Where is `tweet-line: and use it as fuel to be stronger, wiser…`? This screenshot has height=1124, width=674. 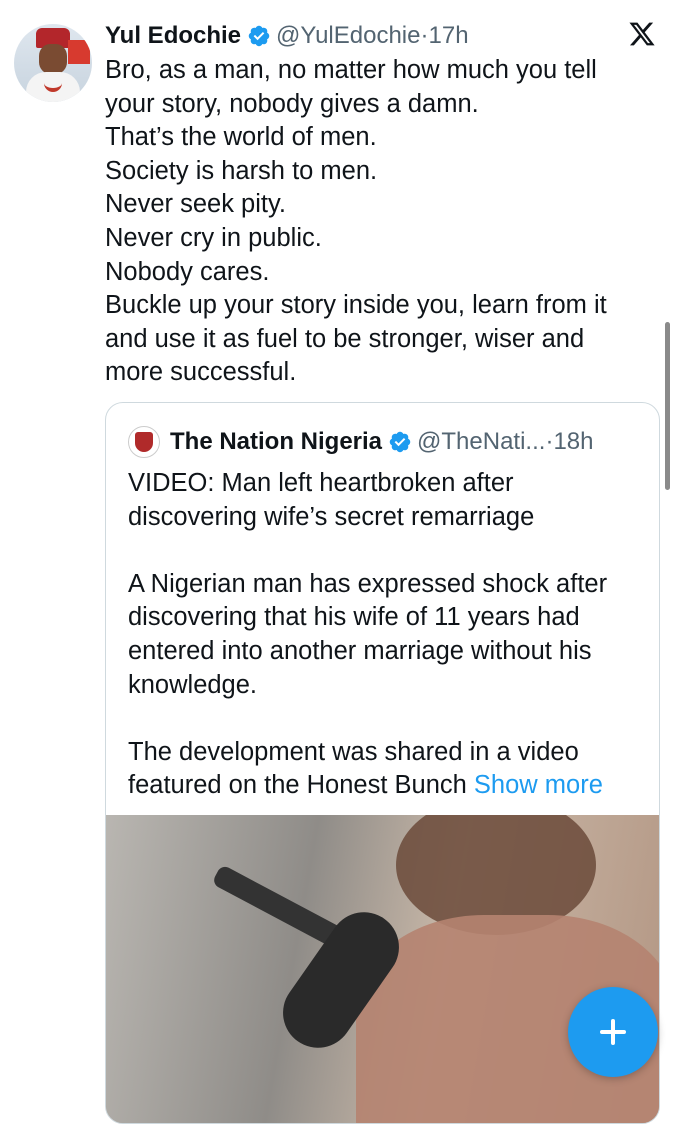 tweet-line: and use it as fuel to be stronger, wiser… is located at coordinates (345, 338).